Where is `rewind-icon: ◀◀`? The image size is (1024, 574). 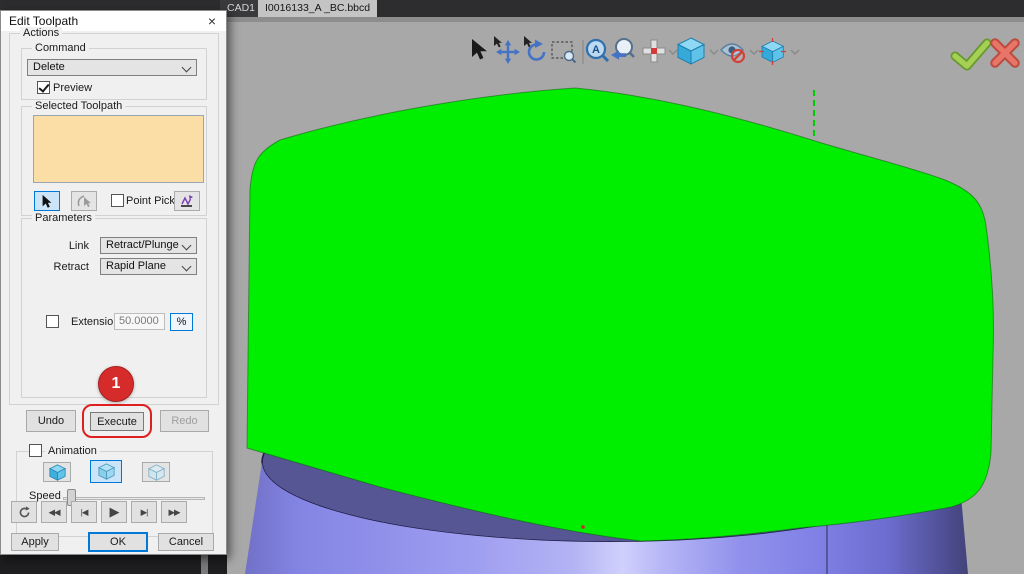 rewind-icon: ◀◀ is located at coordinates (54, 511).